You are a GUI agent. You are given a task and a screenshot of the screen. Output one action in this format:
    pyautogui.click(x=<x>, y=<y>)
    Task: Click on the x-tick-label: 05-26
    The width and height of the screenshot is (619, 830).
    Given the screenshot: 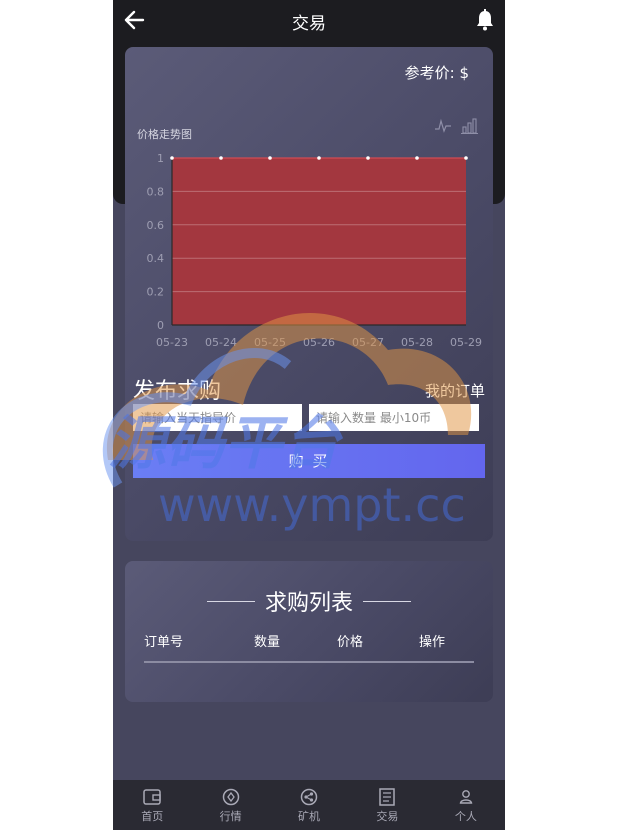 What is the action you would take?
    pyautogui.click(x=319, y=342)
    